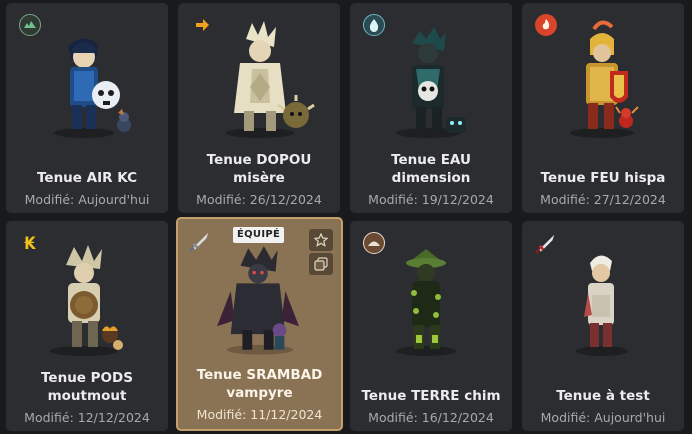 This screenshot has height=434, width=692. I want to click on outfit-modified-date: Modifié: 11/12/2024, so click(259, 414).